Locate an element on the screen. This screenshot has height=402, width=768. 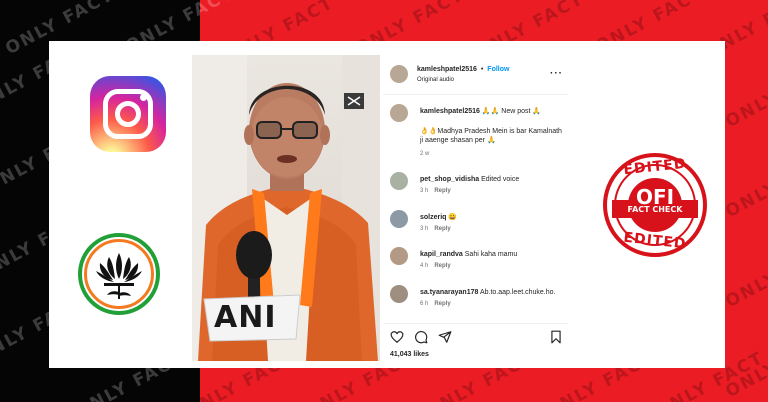
caption-username: kamleshpatel2516 is located at coordinates (450, 111).